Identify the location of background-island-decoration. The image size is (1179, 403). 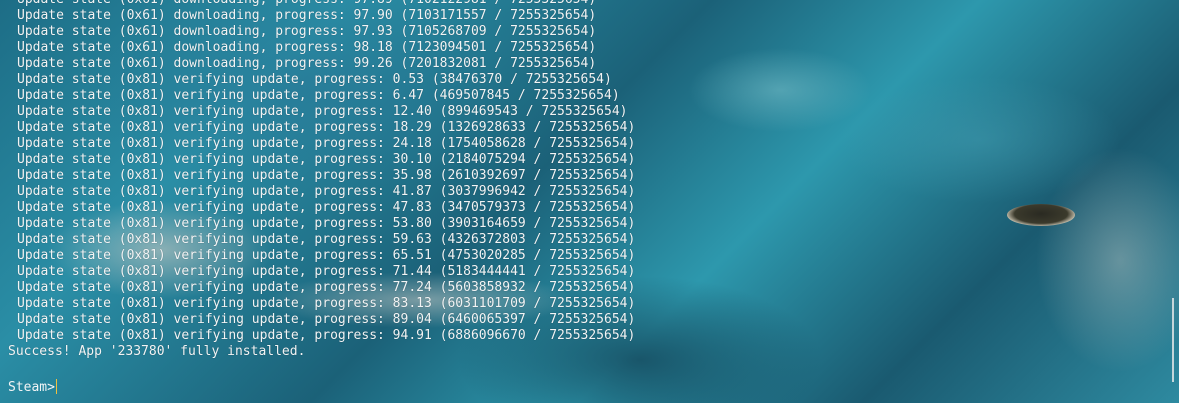
(1041, 215).